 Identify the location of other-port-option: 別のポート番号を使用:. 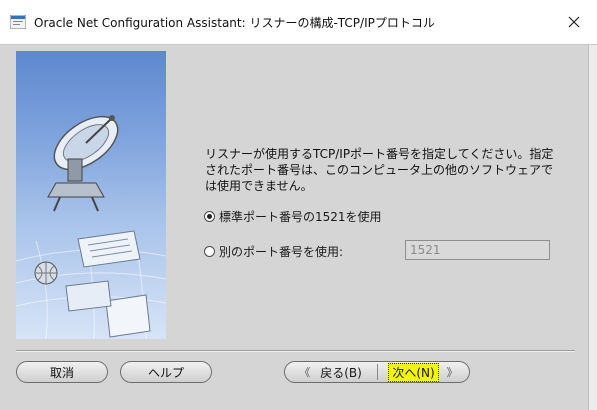
(273, 251).